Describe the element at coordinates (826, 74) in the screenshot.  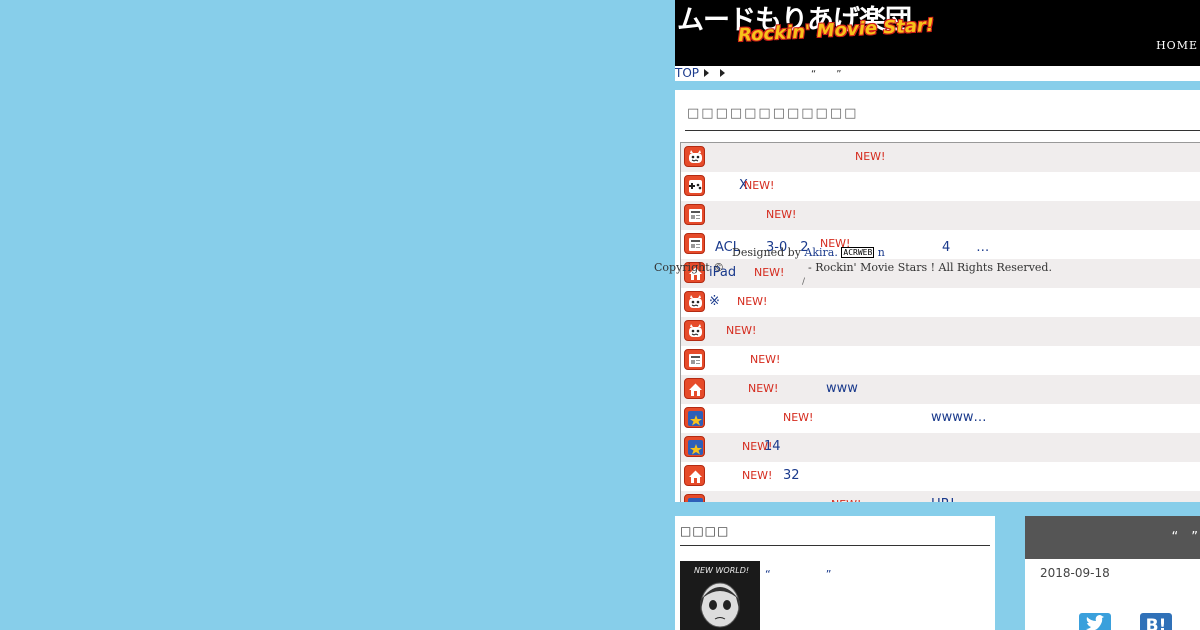
I see `breadcrumb-current: “ ”` at that location.